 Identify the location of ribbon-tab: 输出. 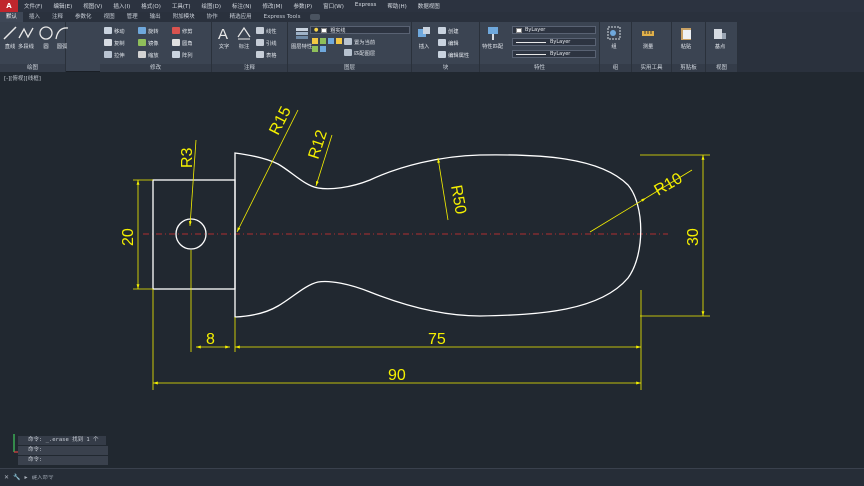
(155, 17).